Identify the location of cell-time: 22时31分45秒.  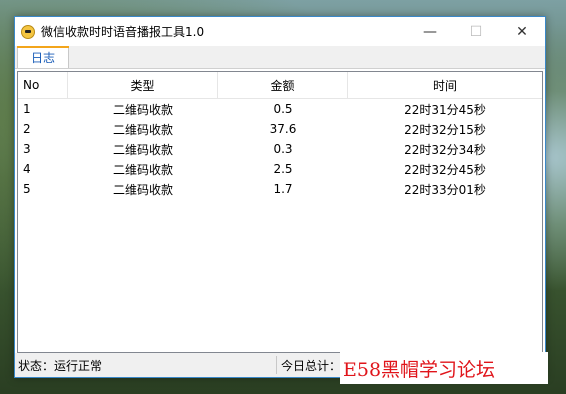
(445, 109).